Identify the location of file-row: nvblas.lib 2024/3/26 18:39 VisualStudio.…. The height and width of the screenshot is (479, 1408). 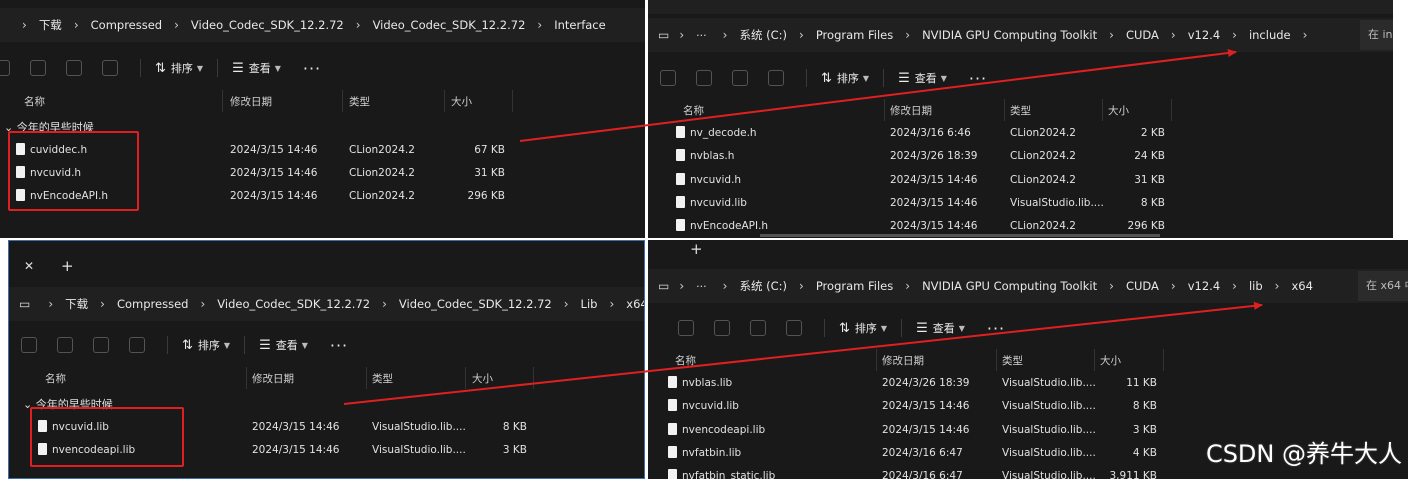
(1028, 383).